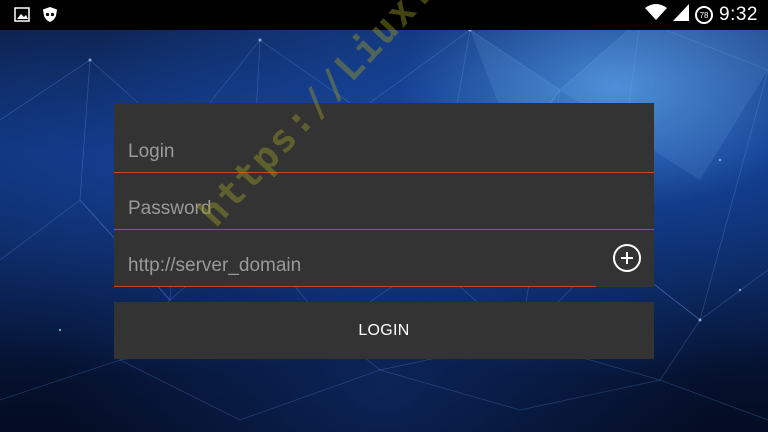 This screenshot has width=768, height=432. I want to click on status-bar-right-icons: 78 9:32, so click(701, 15).